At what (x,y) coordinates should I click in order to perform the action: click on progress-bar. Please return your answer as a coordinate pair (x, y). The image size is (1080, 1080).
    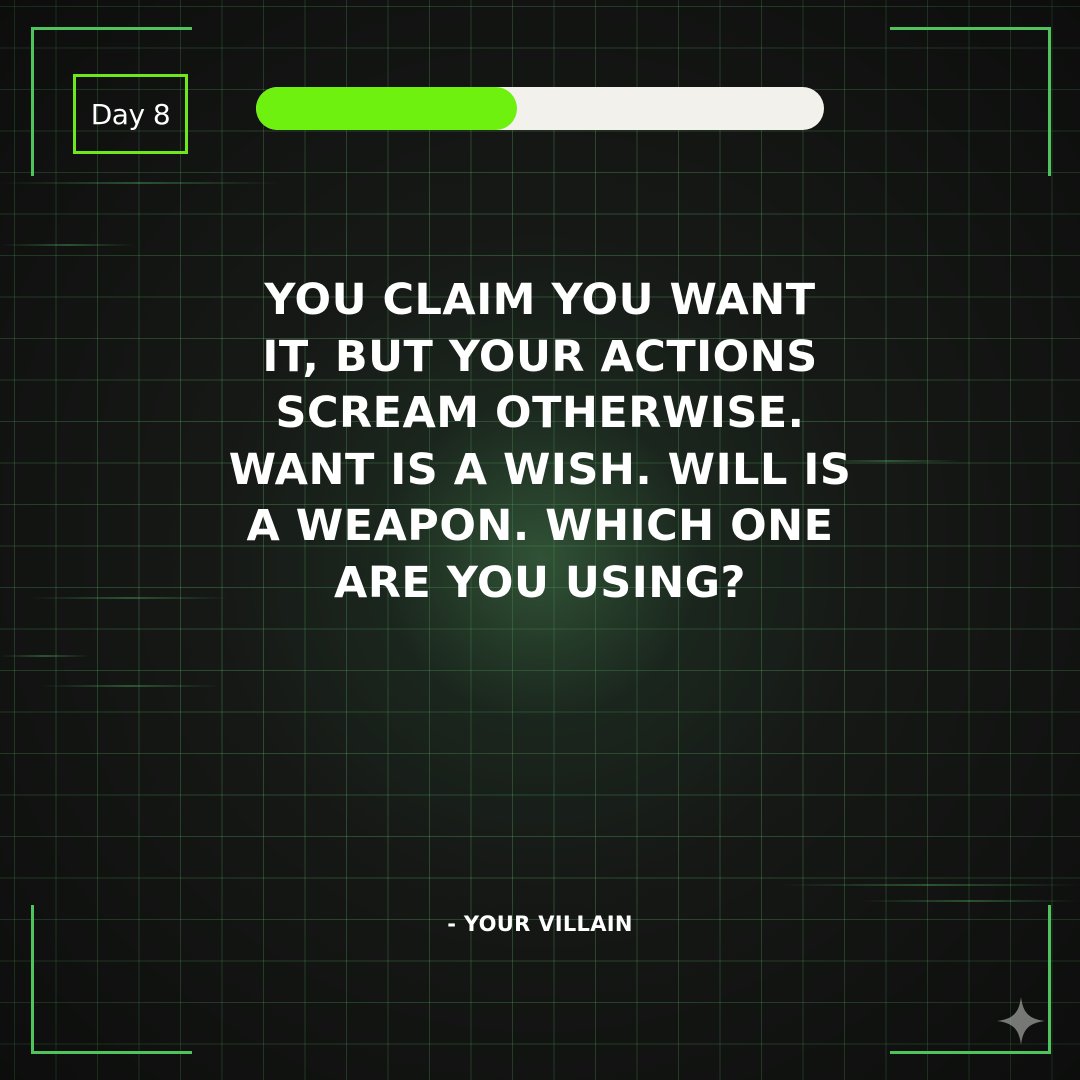
    Looking at the image, I should click on (540, 108).